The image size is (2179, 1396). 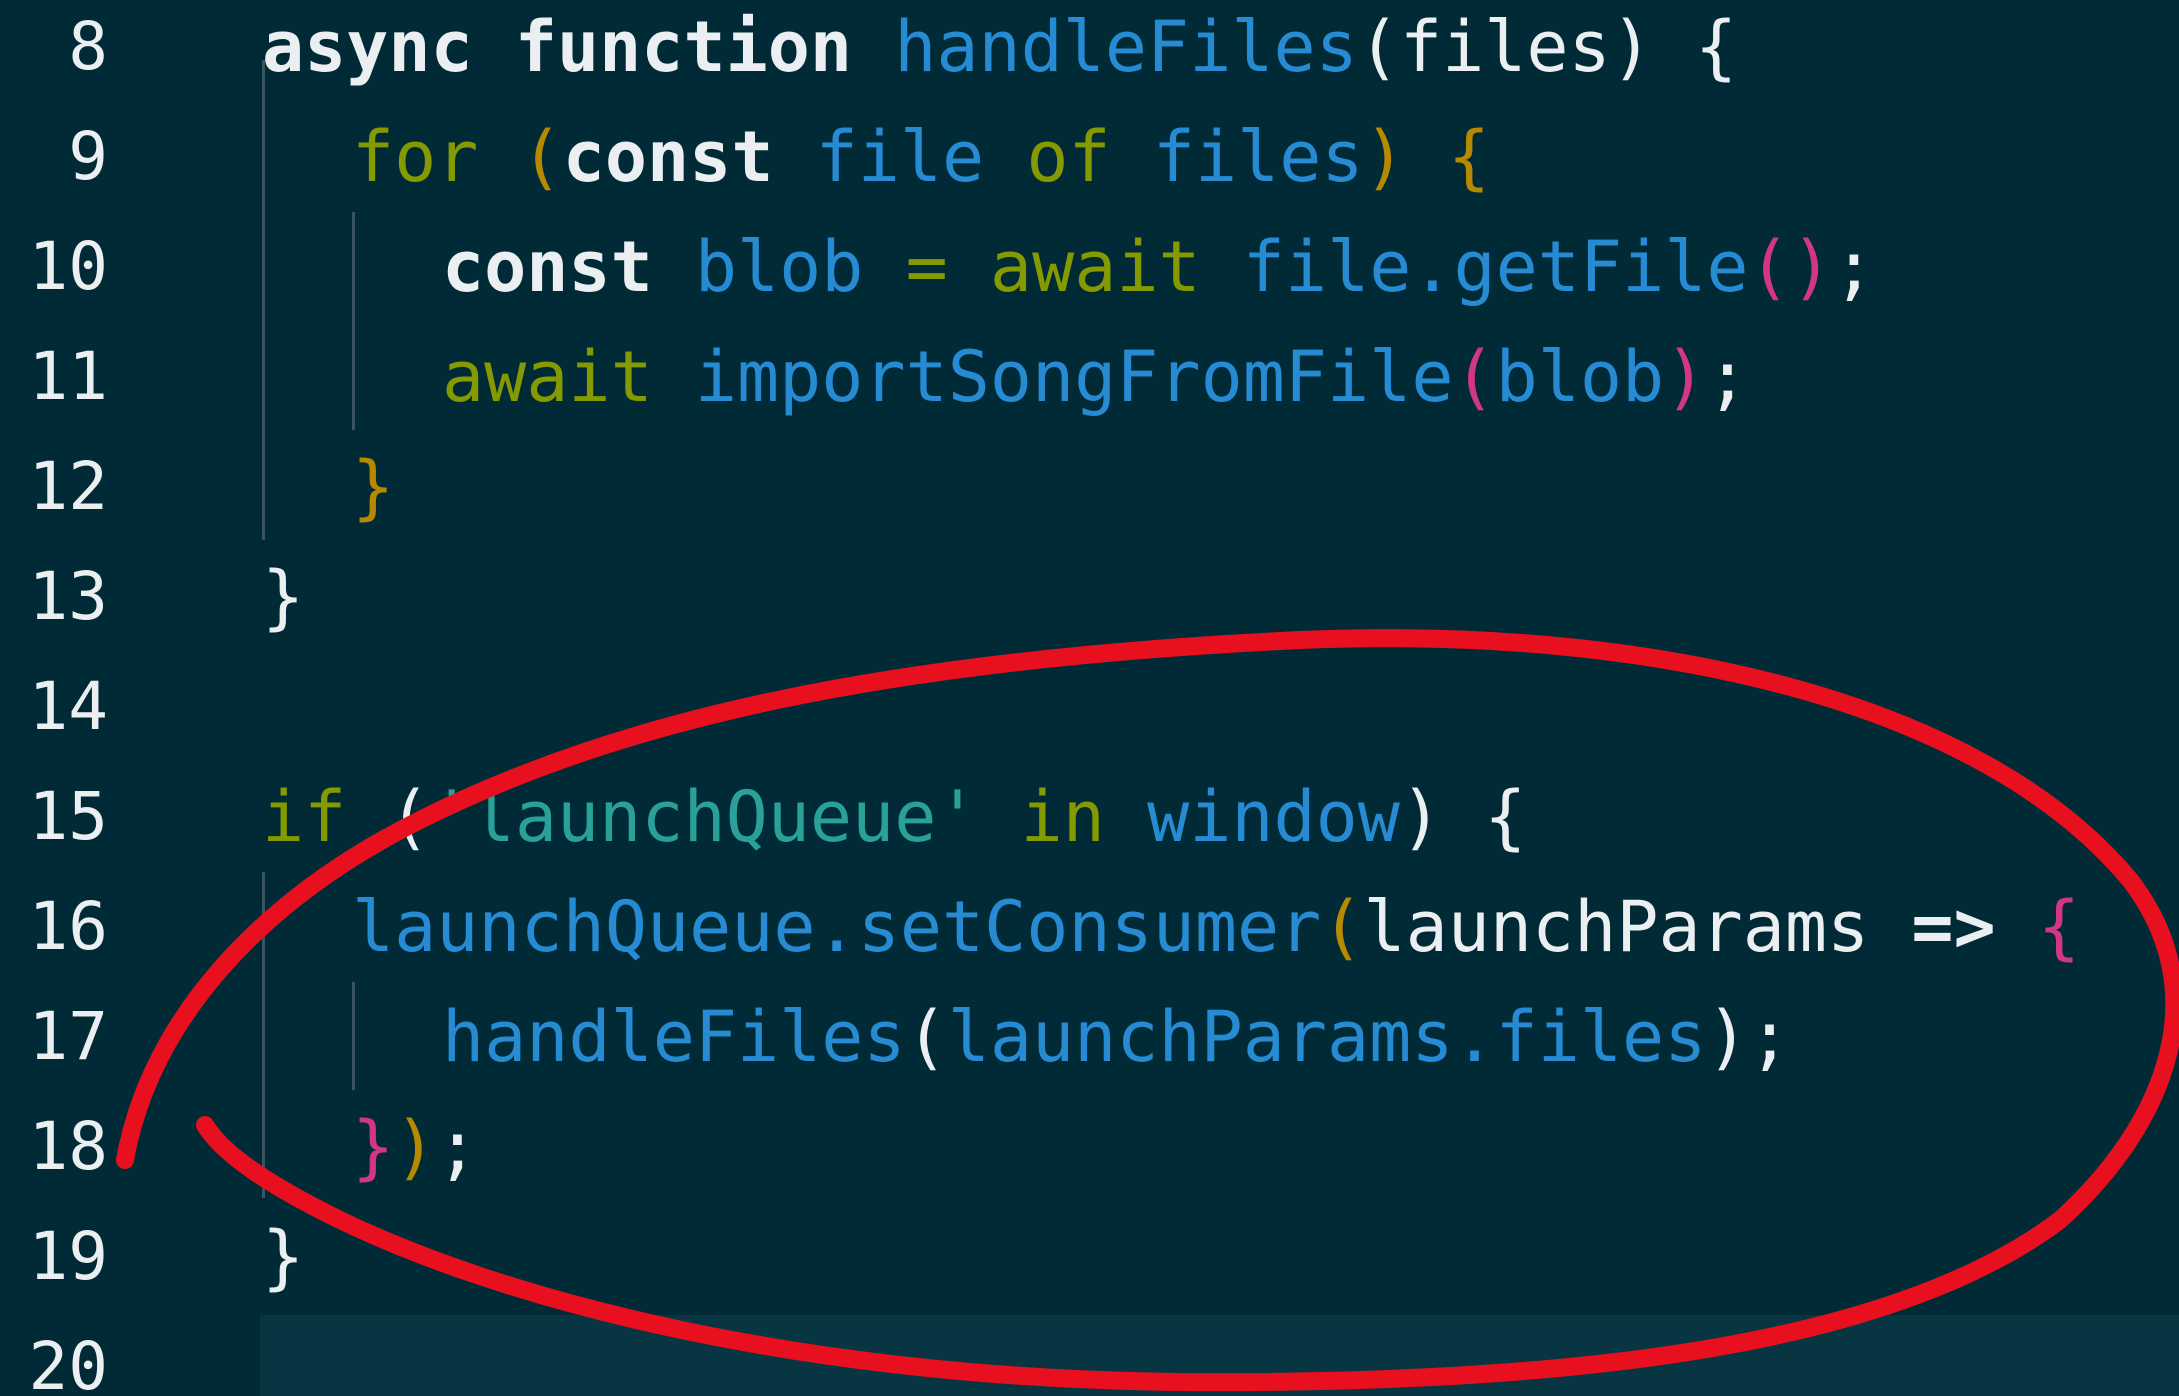 I want to click on code-line-18: });, so click(x=415, y=1147).